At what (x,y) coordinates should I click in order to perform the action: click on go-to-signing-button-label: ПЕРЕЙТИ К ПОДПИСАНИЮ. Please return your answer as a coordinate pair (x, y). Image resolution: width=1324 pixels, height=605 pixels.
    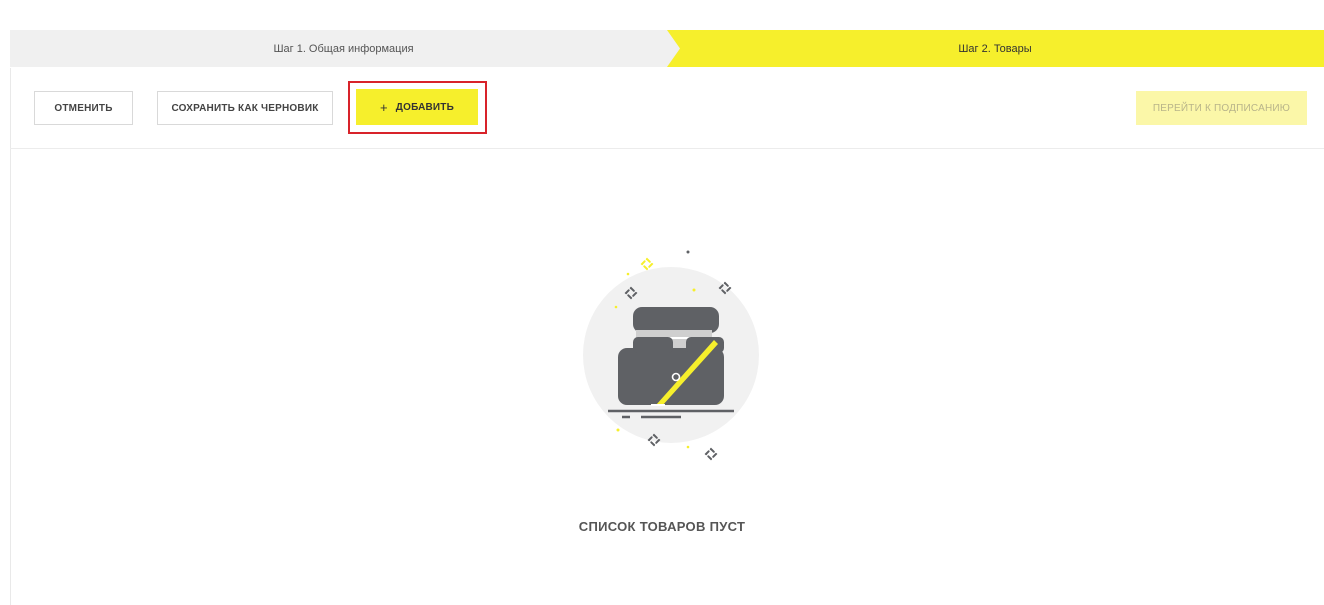
    Looking at the image, I should click on (1221, 108).